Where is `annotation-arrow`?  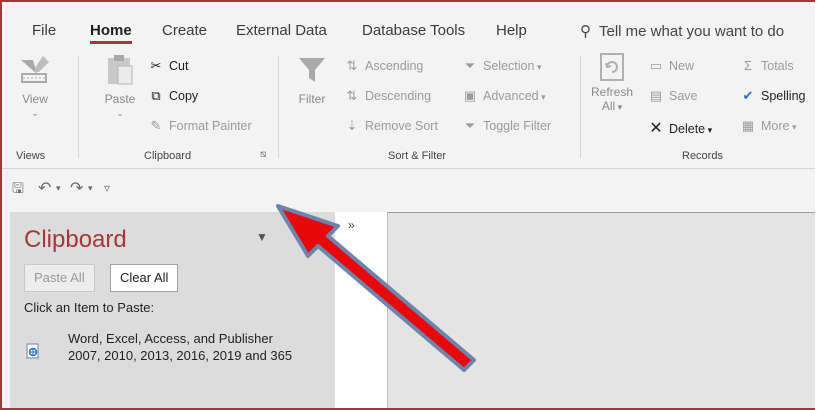
annotation-arrow is located at coordinates (376, 288).